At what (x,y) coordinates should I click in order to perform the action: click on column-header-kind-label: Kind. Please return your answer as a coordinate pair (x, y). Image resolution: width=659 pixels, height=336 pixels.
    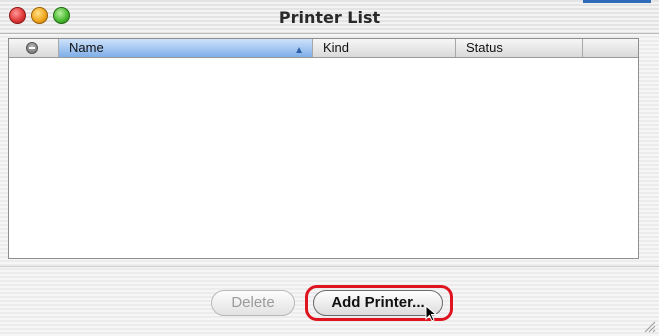
    Looking at the image, I should click on (336, 47).